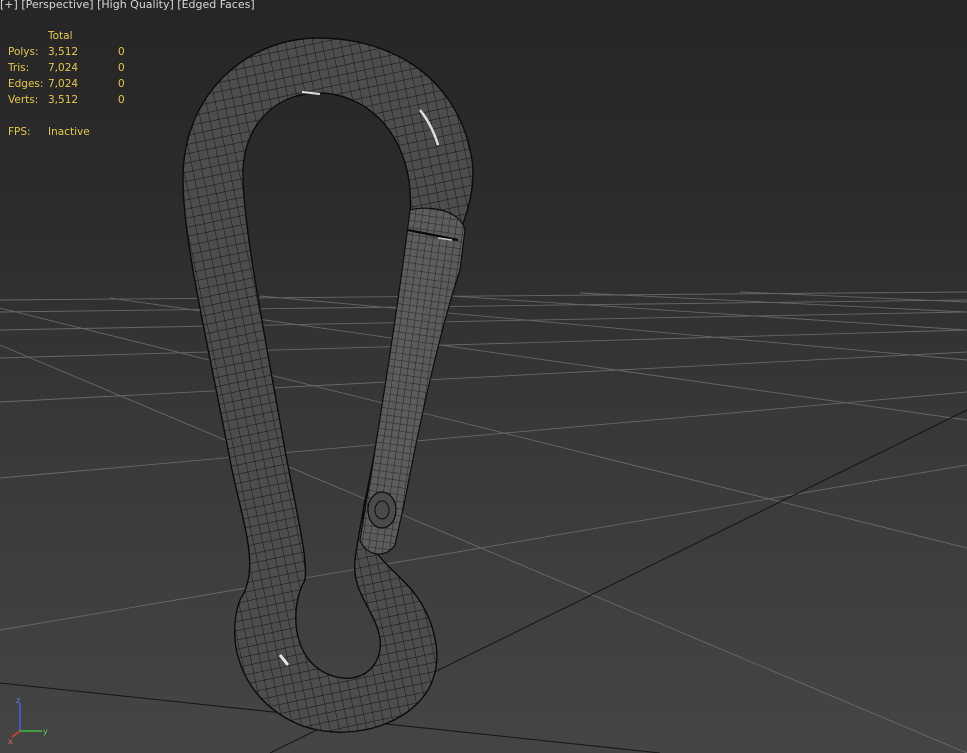 This screenshot has height=753, width=967. What do you see at coordinates (23, 52) in the screenshot?
I see `stats-label: Polys:` at bounding box center [23, 52].